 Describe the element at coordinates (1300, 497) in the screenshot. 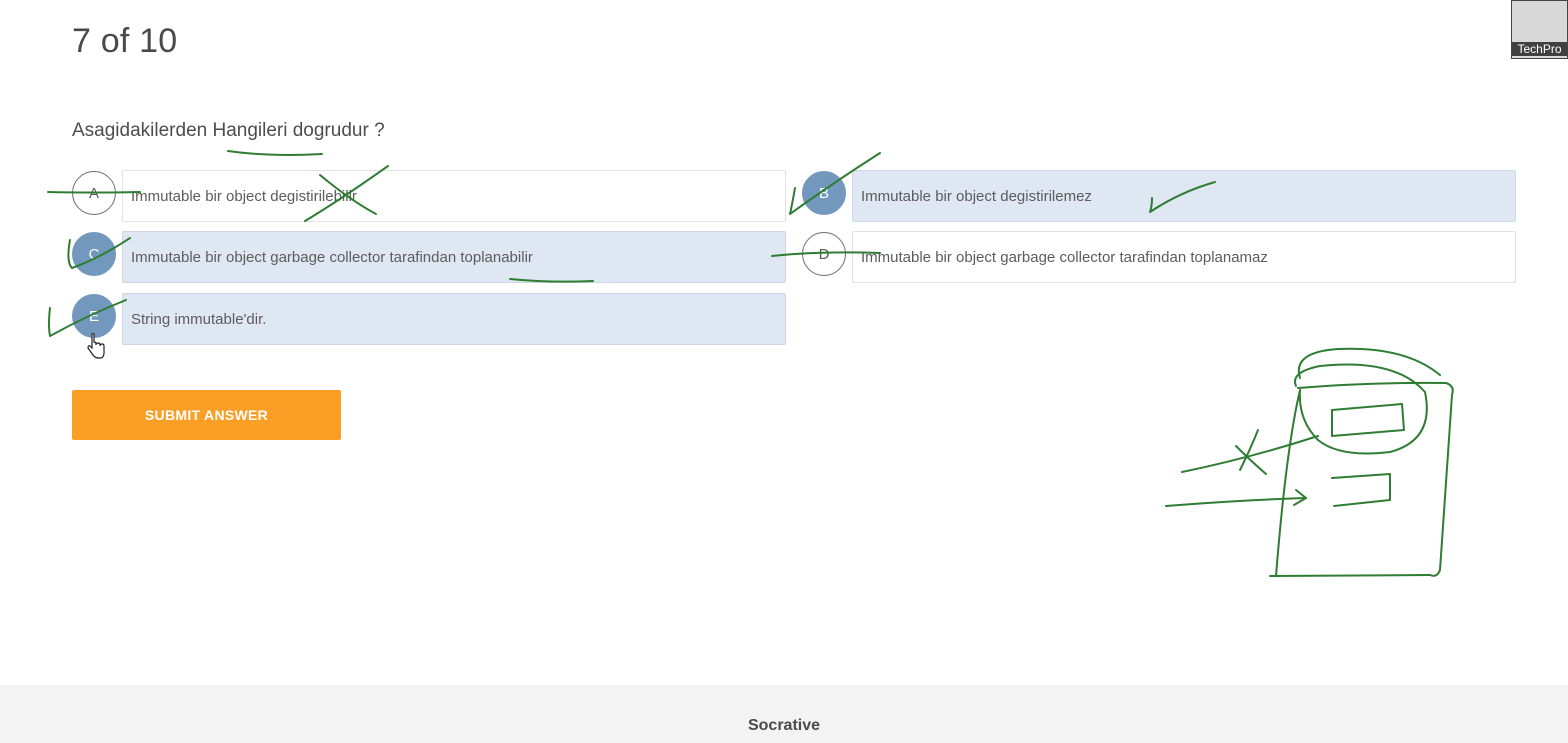

I see `sketch-lower-arrowhead` at that location.